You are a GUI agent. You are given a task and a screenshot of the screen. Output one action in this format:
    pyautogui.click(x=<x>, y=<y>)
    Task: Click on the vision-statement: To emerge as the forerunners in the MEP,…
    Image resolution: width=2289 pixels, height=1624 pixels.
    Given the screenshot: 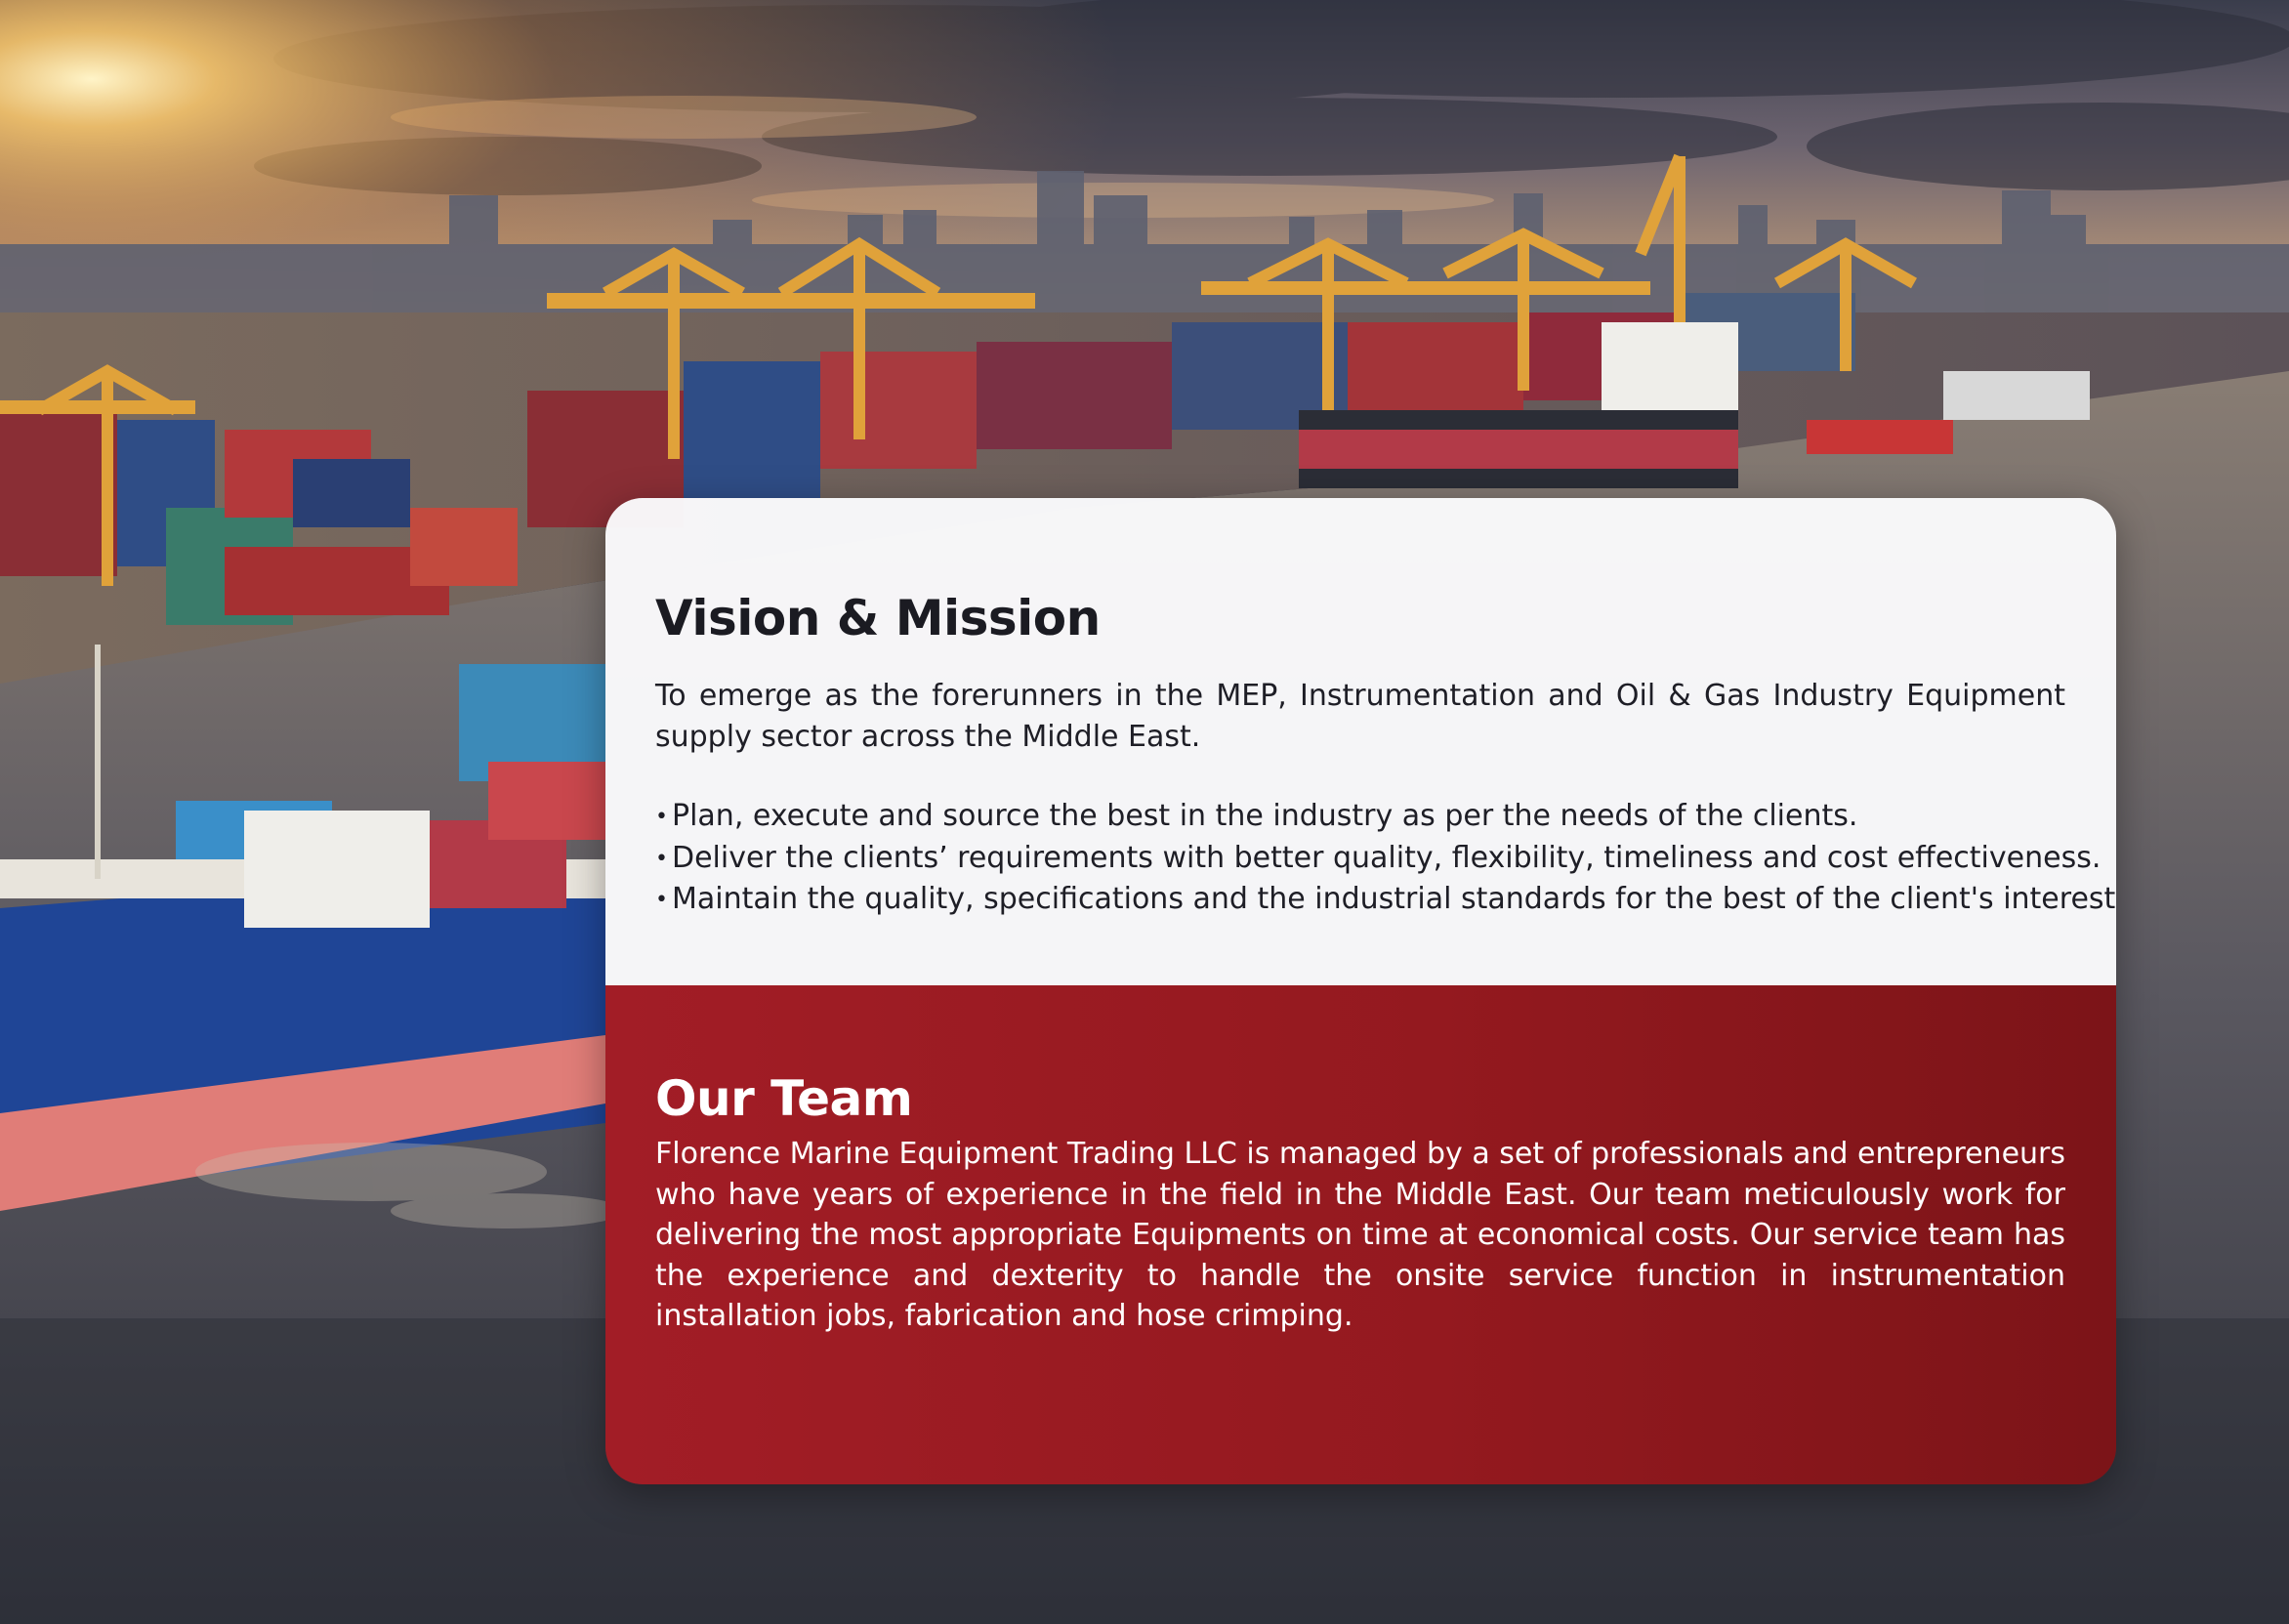 What is the action you would take?
    pyautogui.click(x=1360, y=716)
    